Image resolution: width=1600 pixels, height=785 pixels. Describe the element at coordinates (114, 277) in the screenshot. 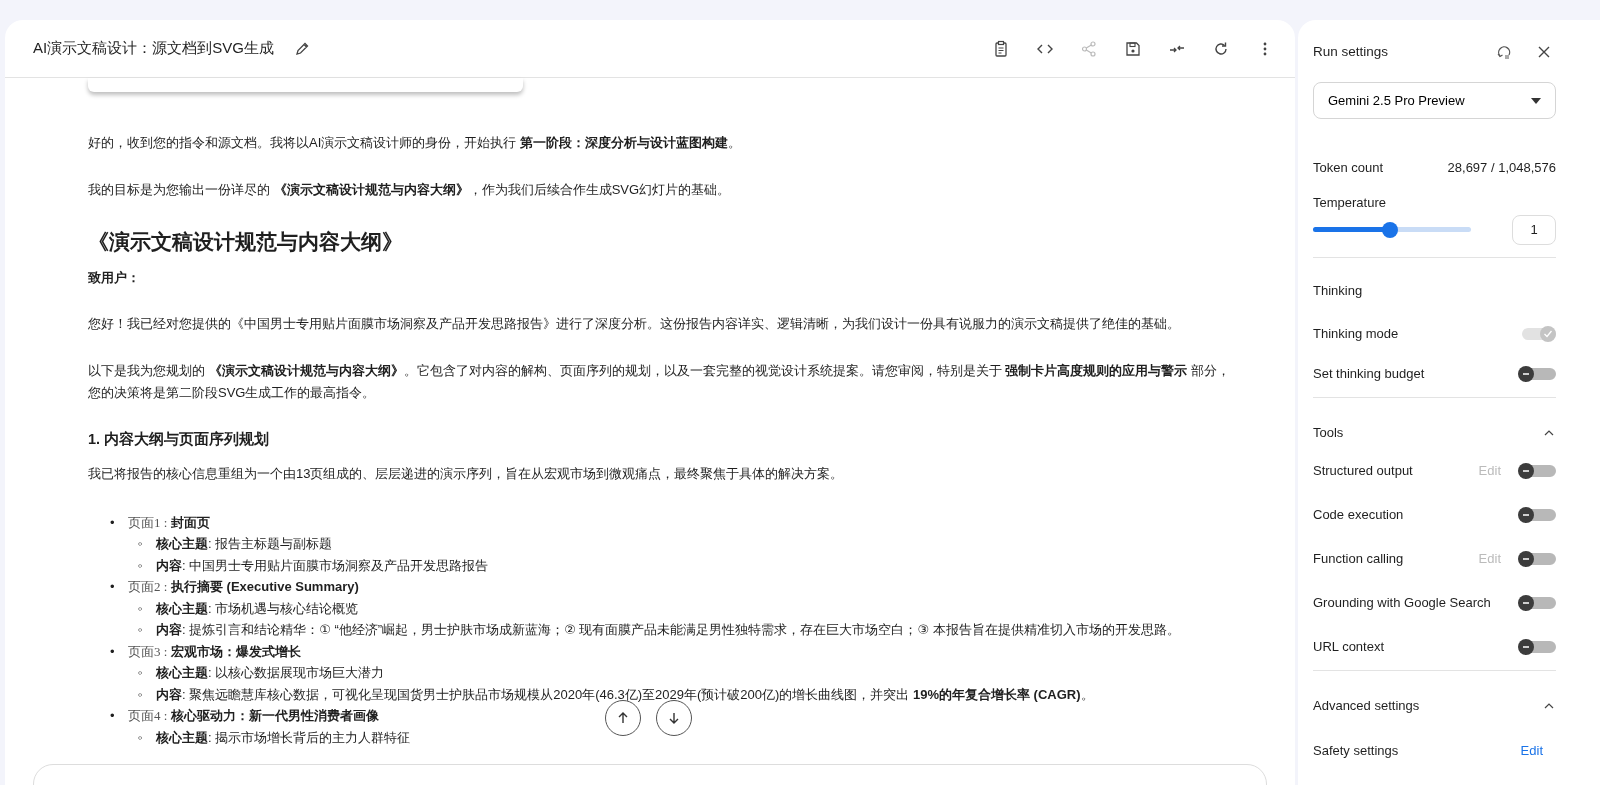

I see `salutation: 致用户：` at that location.